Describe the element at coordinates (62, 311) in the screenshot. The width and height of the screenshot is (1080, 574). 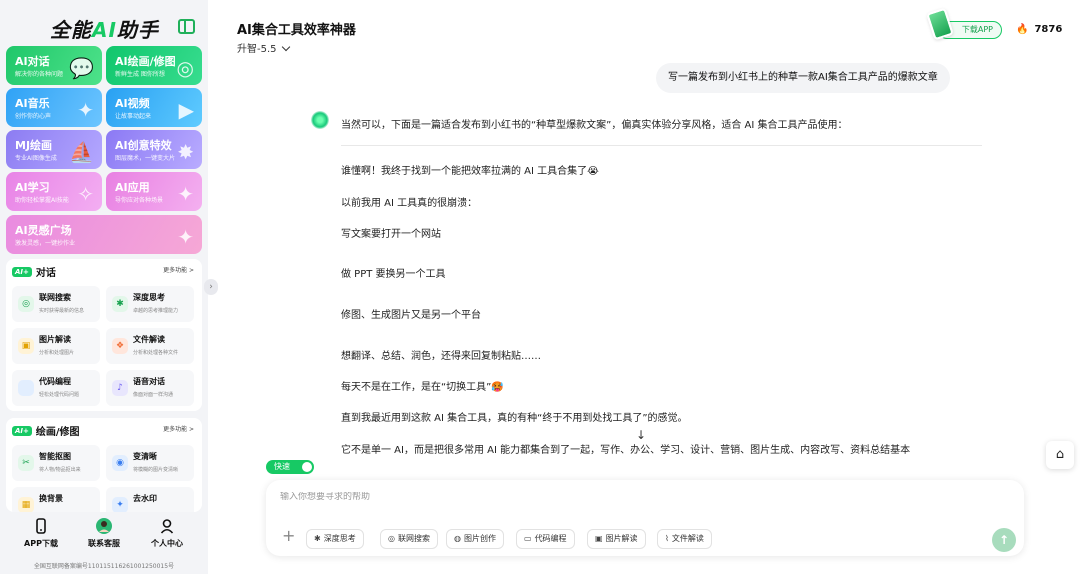
I see `tool-subtitle: 实时获得最新的信息` at that location.